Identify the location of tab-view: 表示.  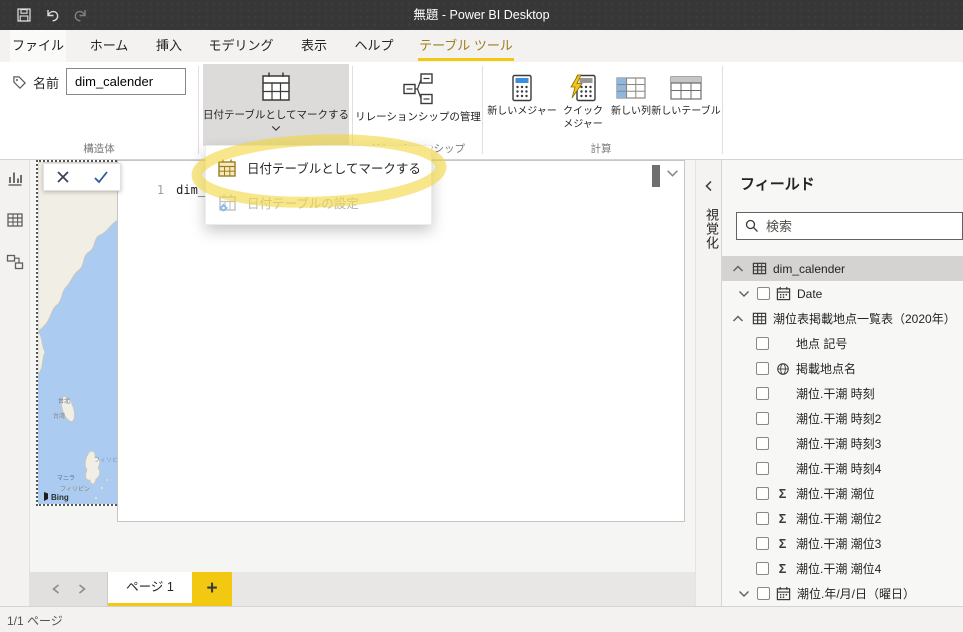
(314, 46).